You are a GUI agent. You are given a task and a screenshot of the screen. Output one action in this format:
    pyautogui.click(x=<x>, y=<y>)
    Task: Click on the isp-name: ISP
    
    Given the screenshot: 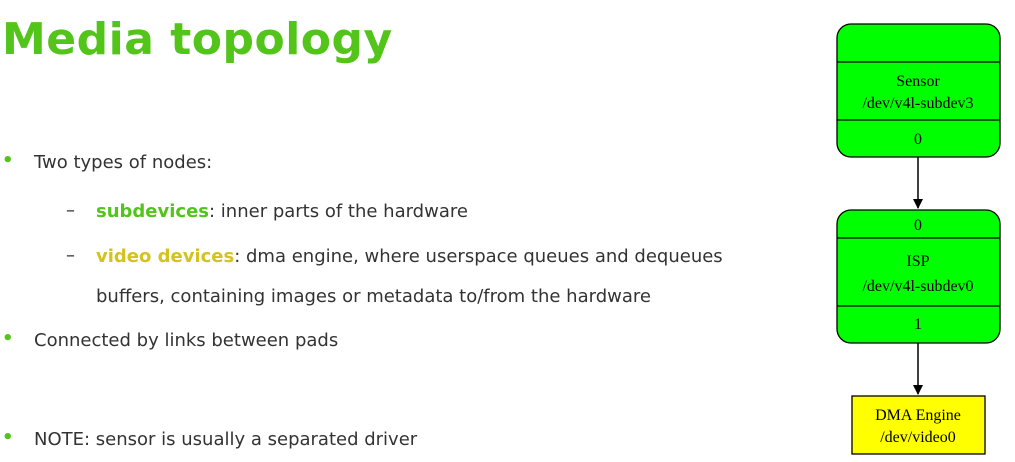 What is the action you would take?
    pyautogui.click(x=917, y=261)
    